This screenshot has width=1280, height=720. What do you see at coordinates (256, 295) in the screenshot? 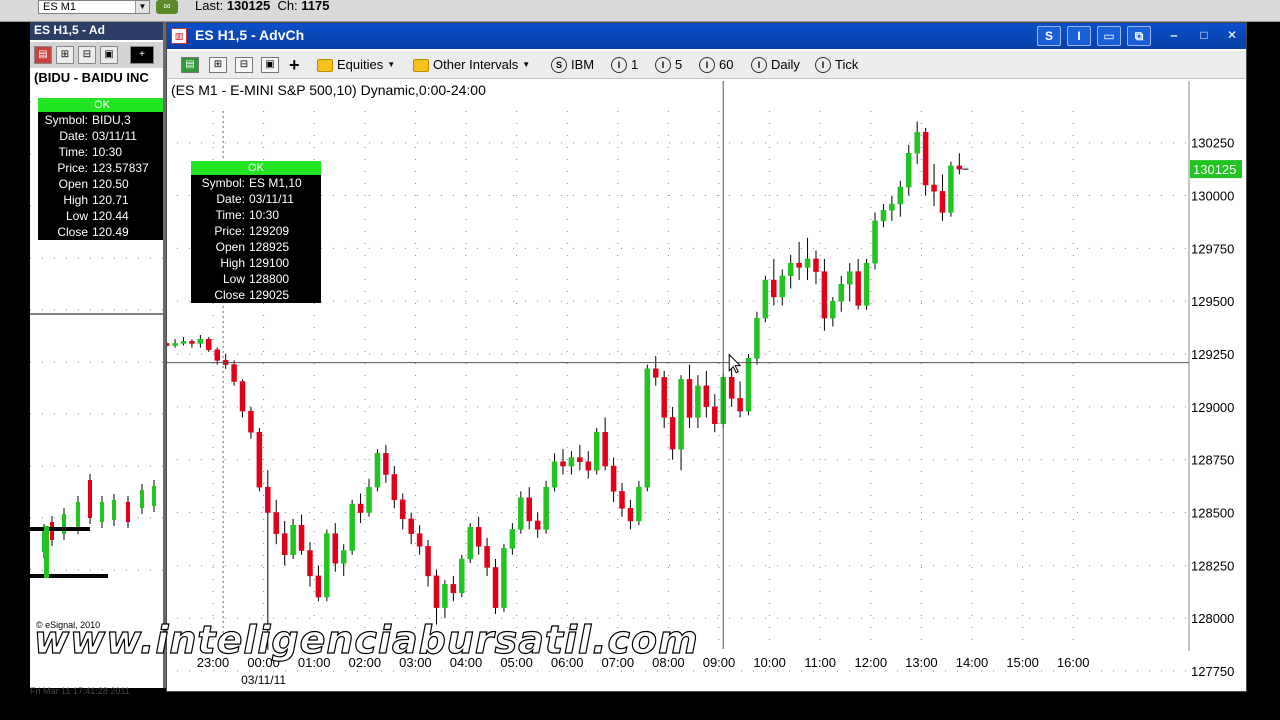
I see `data-window-row: Close 129025` at bounding box center [256, 295].